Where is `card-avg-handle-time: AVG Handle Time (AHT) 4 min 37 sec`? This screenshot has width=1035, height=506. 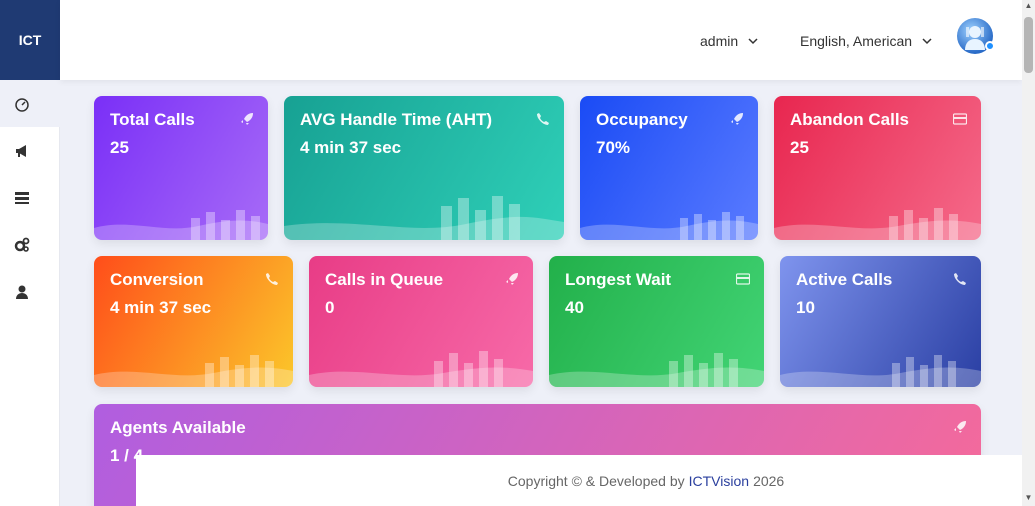 card-avg-handle-time: AVG Handle Time (AHT) 4 min 37 sec is located at coordinates (424, 168).